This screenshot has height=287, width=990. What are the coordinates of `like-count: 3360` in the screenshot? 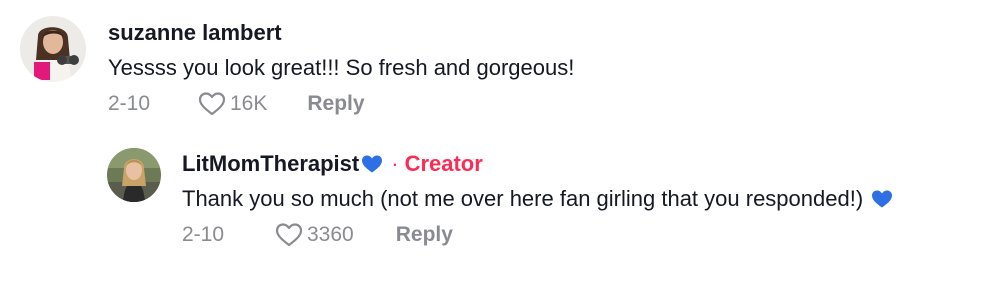 It's located at (330, 234).